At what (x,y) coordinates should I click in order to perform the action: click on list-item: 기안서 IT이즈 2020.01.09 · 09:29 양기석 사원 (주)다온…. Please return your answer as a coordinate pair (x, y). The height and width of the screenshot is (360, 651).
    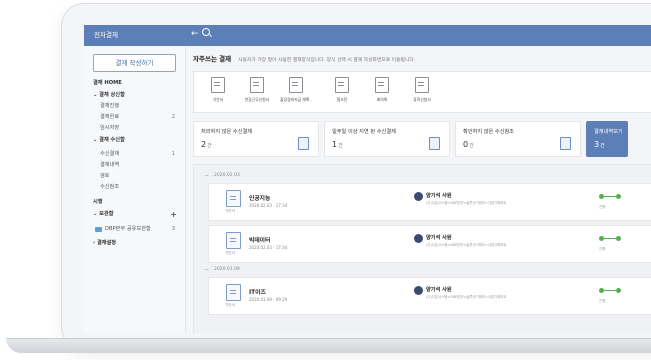
    Looking at the image, I should click on (429, 296).